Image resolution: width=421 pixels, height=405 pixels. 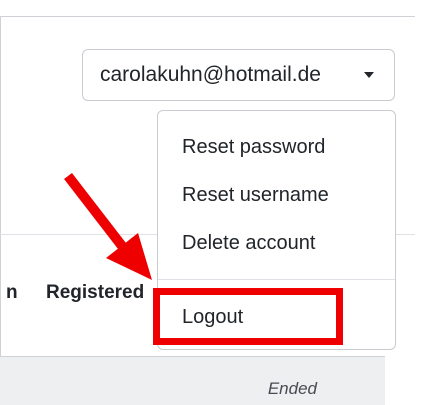 What do you see at coordinates (192, 381) in the screenshot?
I see `table-row: Ended` at bounding box center [192, 381].